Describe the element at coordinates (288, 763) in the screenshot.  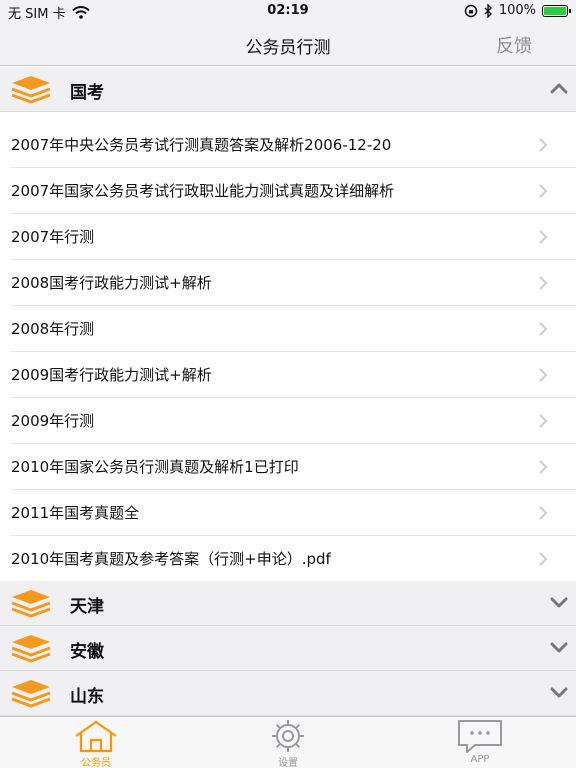
I see `tab-label: 设置` at that location.